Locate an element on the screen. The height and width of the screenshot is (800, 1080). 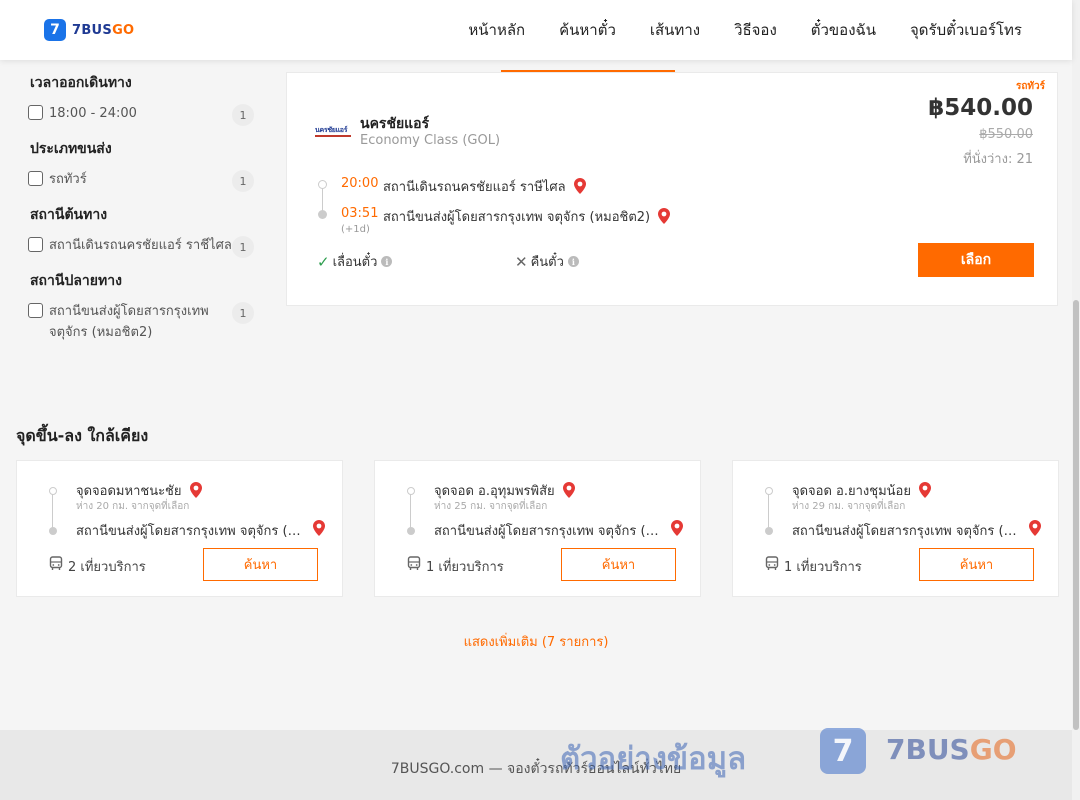
filter-title: ประเภทขนส่ง is located at coordinates (71, 149).